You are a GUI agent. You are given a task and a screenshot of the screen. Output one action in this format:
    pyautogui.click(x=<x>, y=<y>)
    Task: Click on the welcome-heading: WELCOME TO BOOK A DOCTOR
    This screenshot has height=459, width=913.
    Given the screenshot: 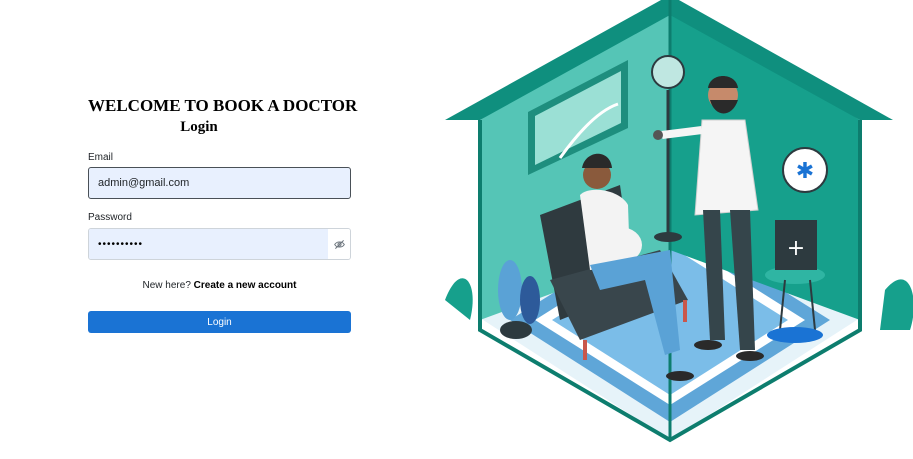 What is the action you would take?
    pyautogui.click(x=223, y=105)
    